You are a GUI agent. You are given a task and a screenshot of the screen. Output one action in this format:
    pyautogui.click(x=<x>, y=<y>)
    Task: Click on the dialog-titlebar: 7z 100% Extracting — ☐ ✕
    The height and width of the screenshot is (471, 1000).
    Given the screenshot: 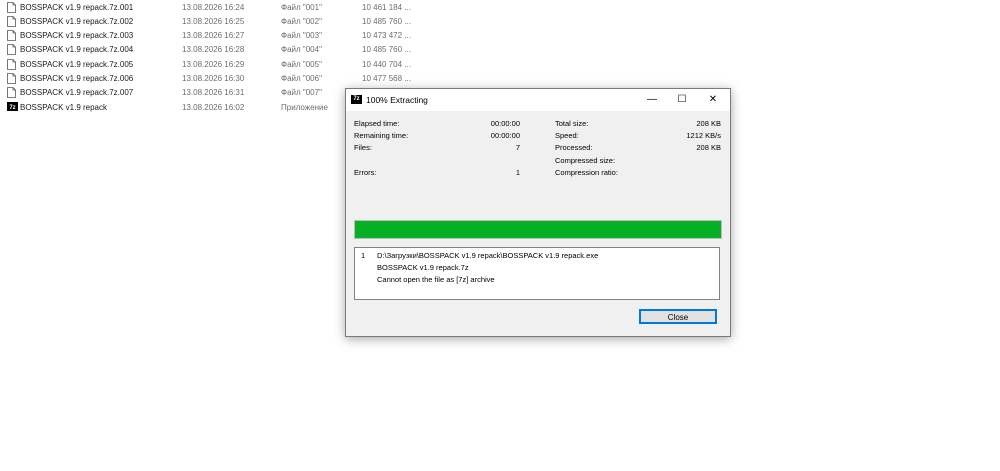 What is the action you would take?
    pyautogui.click(x=538, y=100)
    